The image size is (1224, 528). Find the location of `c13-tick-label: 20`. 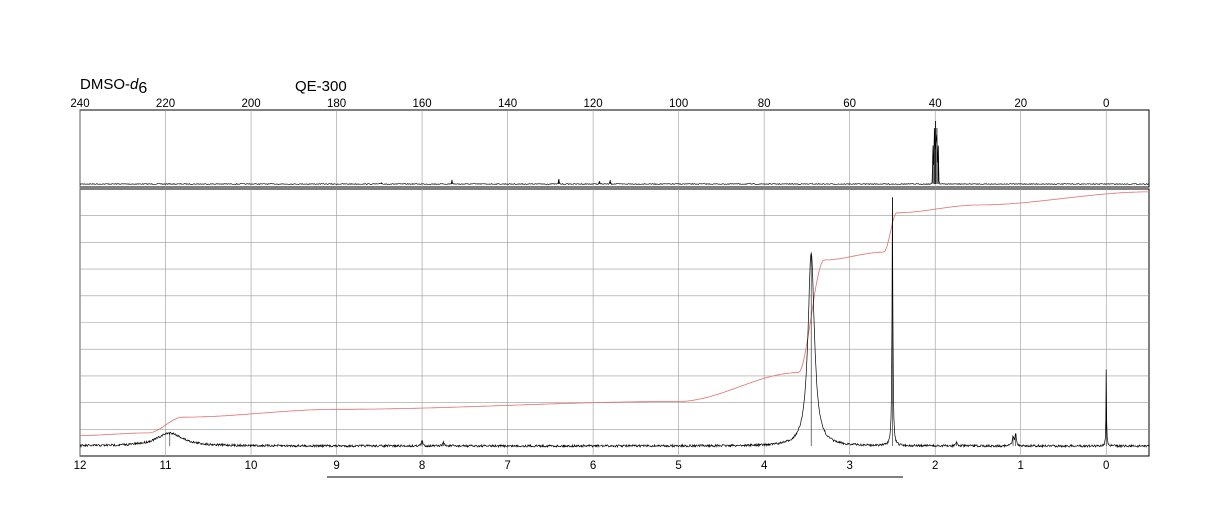

c13-tick-label: 20 is located at coordinates (1020, 104).